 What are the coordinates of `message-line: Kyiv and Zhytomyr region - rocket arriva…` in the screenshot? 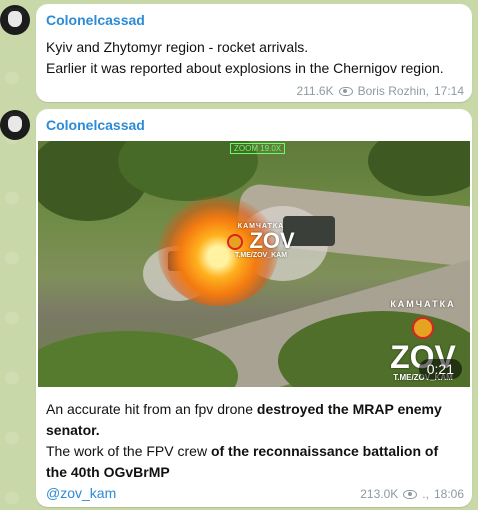 It's located at (177, 47).